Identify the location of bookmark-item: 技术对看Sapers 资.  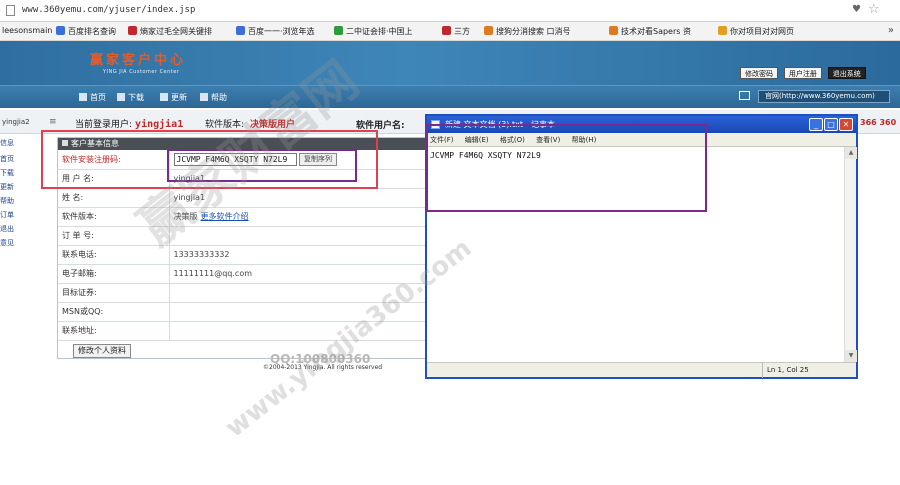
(650, 31).